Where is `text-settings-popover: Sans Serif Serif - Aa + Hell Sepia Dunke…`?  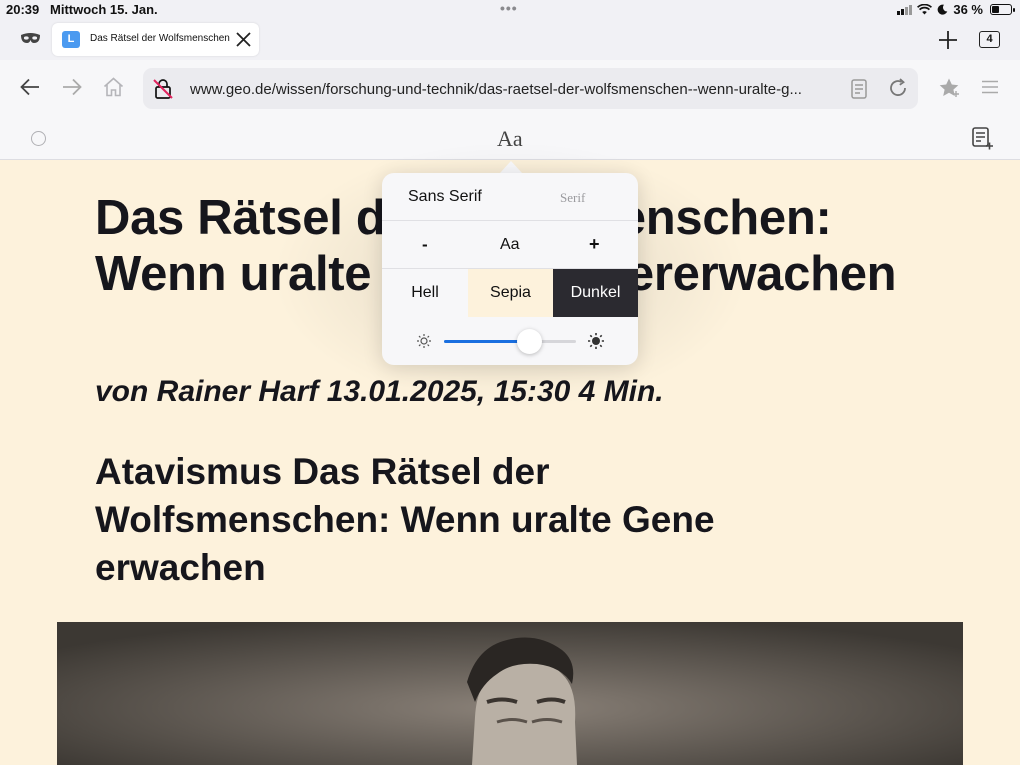 text-settings-popover: Sans Serif Serif - Aa + Hell Sepia Dunke… is located at coordinates (510, 269).